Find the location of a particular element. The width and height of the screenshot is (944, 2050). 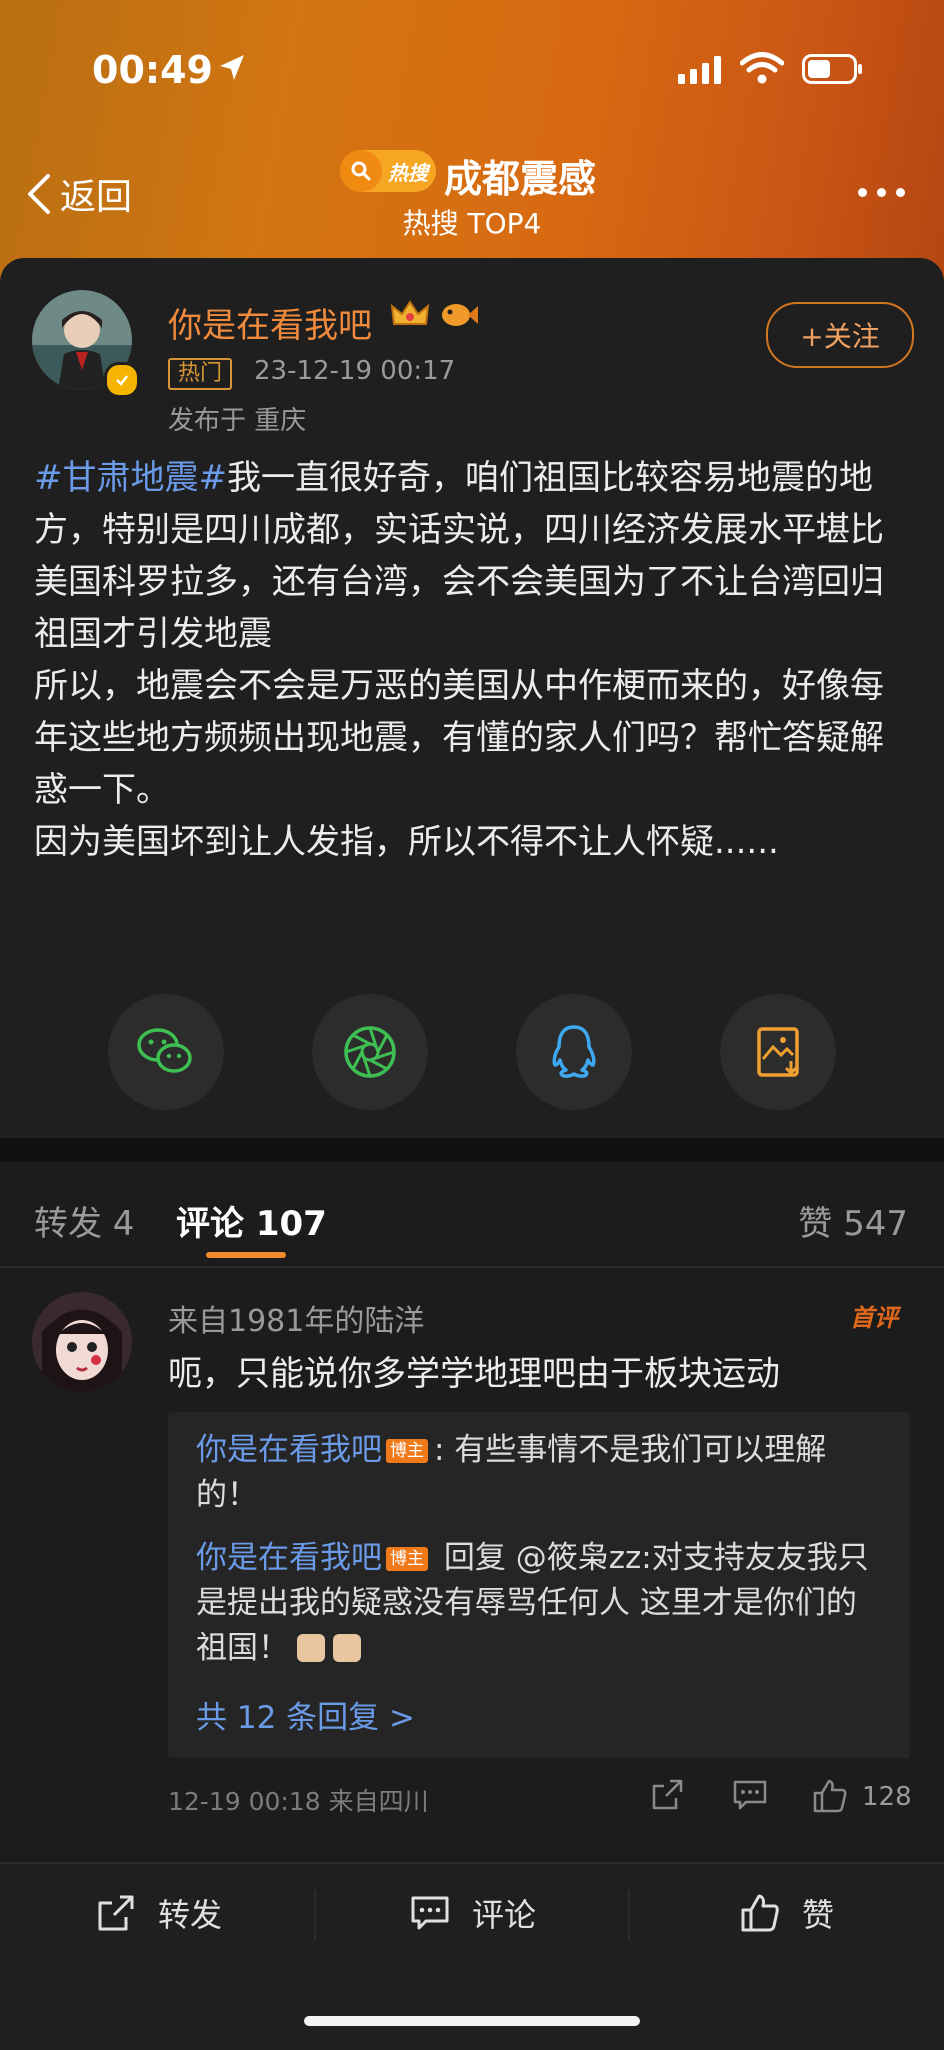

share-moments-button is located at coordinates (370, 1052).